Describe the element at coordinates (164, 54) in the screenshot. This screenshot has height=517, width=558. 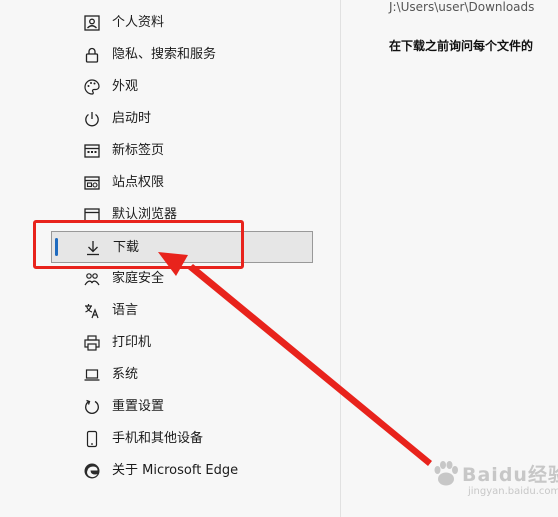
I see `sidebar-item-label: 隐私、搜索和服务` at that location.